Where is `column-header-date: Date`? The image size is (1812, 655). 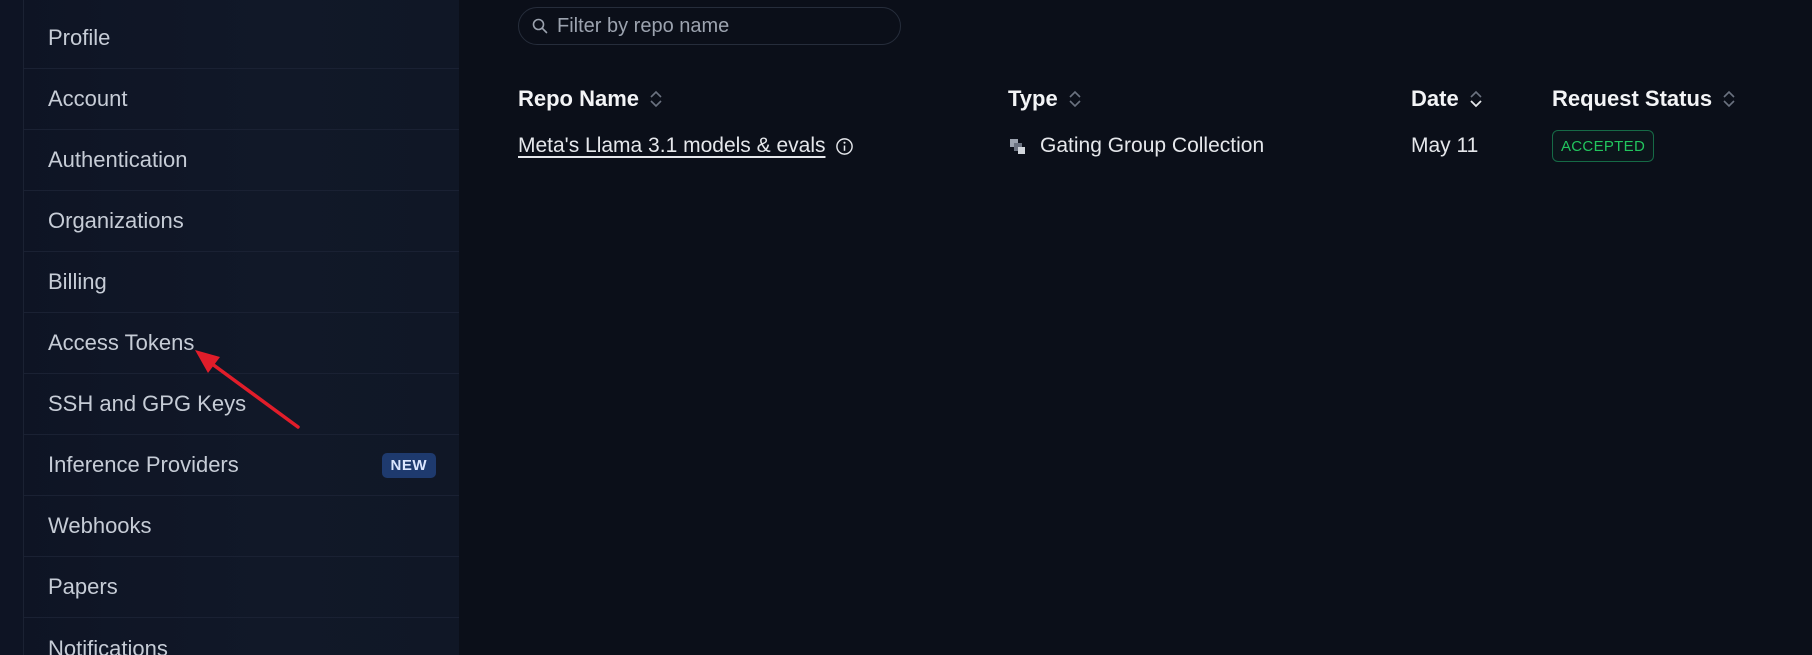 column-header-date: Date is located at coordinates (1447, 99).